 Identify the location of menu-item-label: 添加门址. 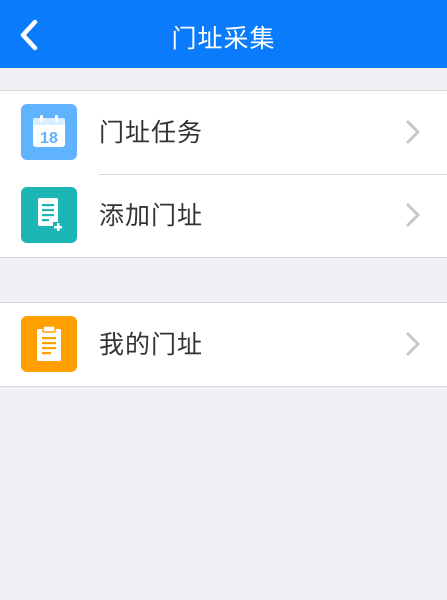
(151, 215).